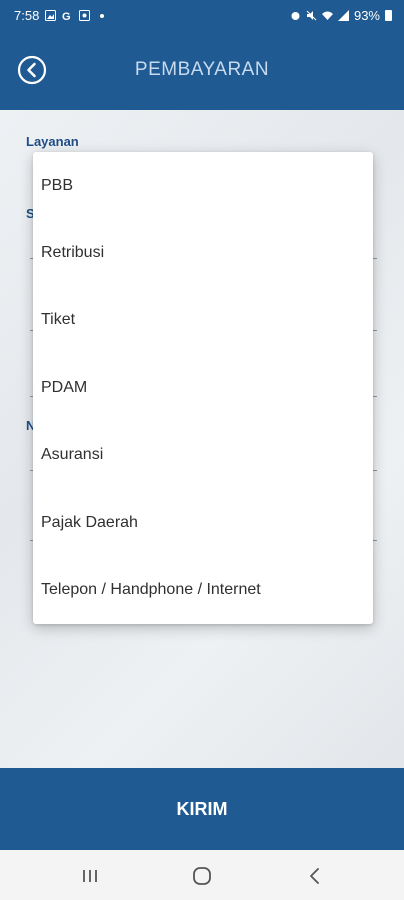 Image resolution: width=404 pixels, height=900 pixels. What do you see at coordinates (295, 16) in the screenshot?
I see `alarm-icon` at bounding box center [295, 16].